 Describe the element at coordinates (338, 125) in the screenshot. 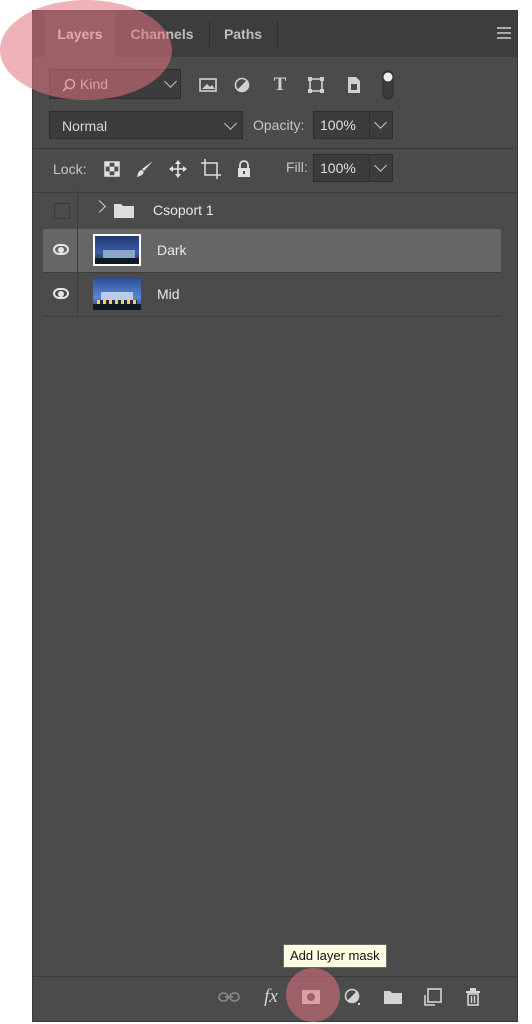

I see `opacity-value: 100%` at that location.